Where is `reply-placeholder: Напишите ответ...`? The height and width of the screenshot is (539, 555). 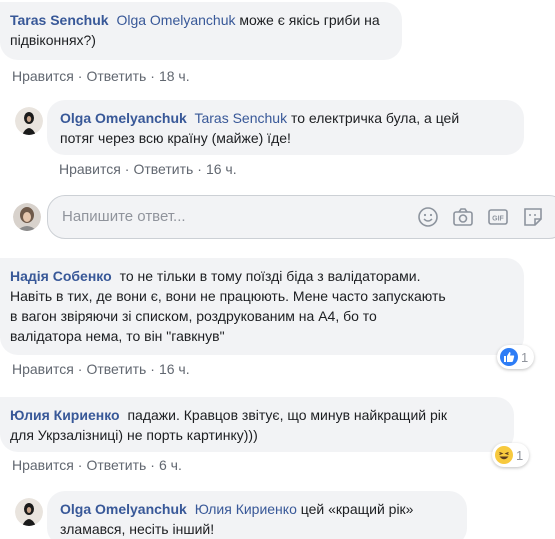 reply-placeholder: Напишите ответ... is located at coordinates (124, 216).